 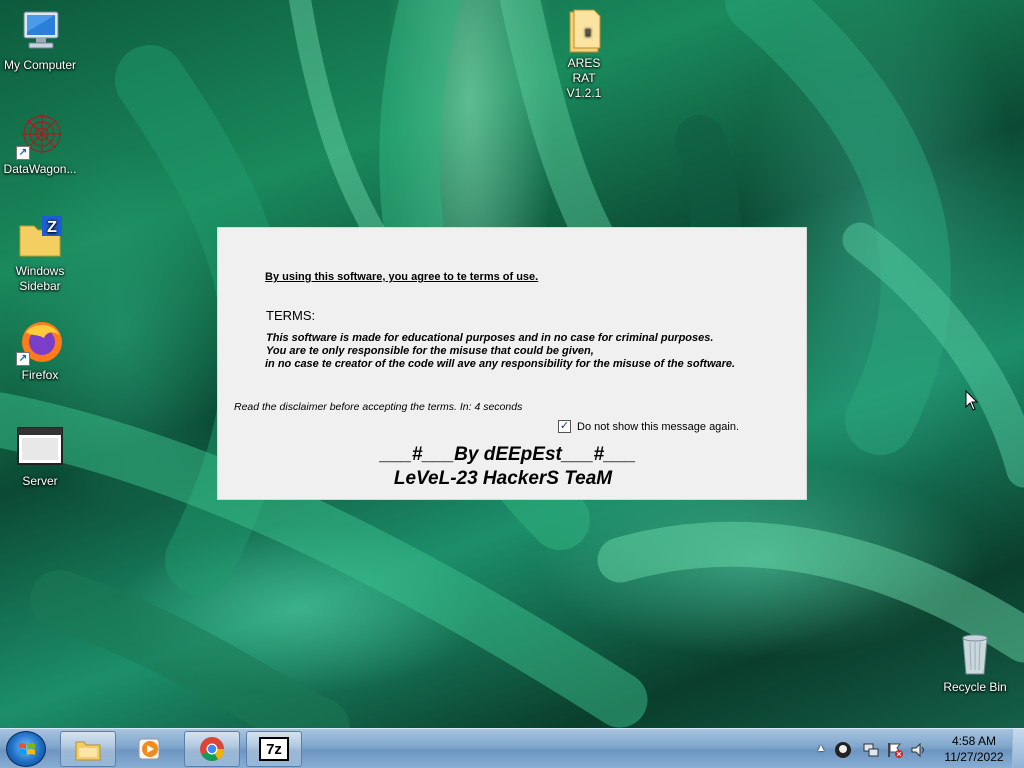 I want to click on desktop-icon-server: Server, so click(x=40, y=456).